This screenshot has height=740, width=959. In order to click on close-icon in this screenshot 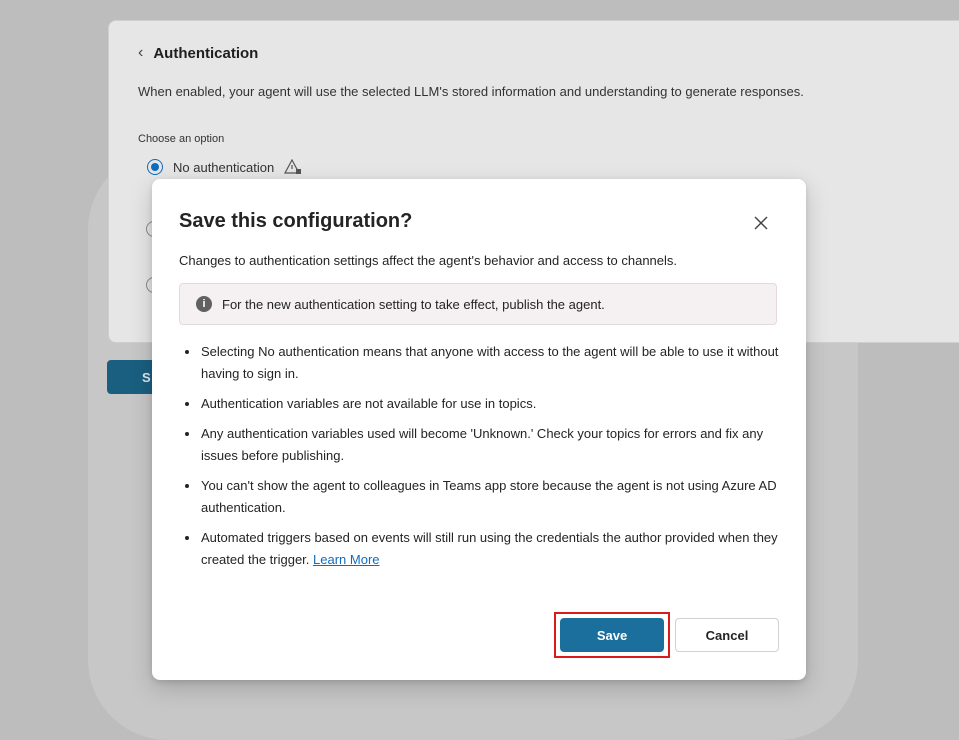, I will do `click(761, 223)`.